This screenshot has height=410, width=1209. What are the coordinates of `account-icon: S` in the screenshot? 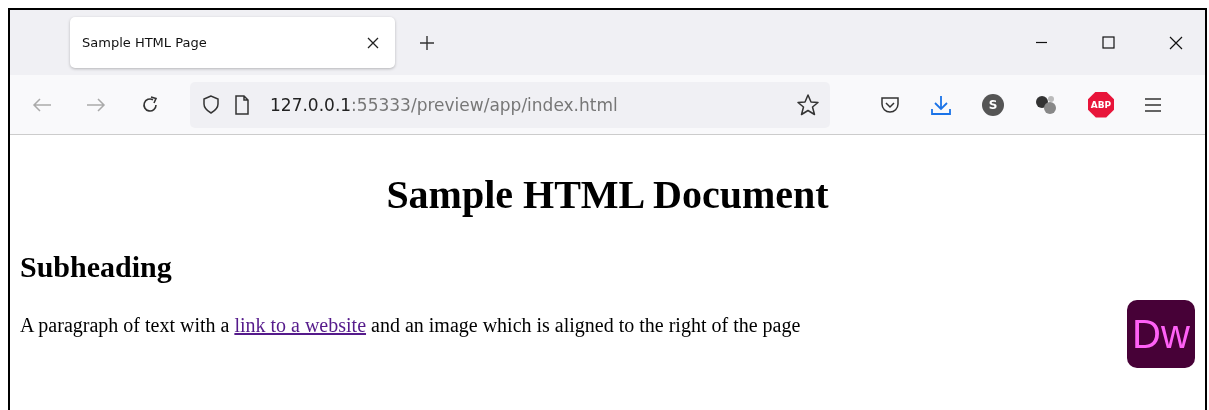 It's located at (993, 104).